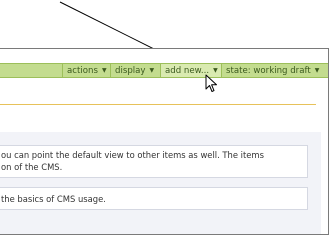  I want to click on display-menu-label: display, so click(130, 71).